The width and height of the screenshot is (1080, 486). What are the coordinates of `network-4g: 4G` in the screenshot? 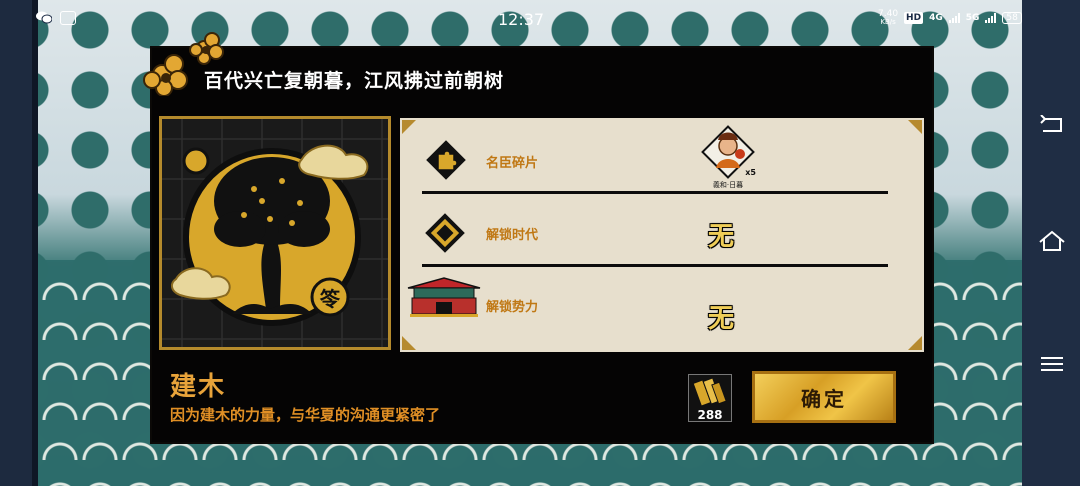 It's located at (936, 18).